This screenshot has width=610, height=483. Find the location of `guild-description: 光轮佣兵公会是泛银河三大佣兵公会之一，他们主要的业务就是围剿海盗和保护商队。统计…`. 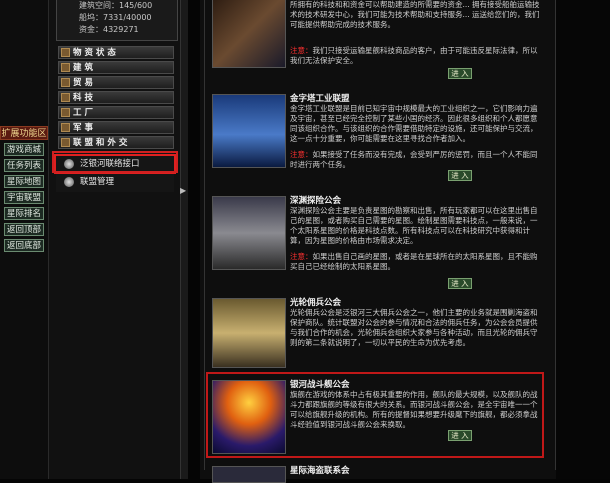

guild-description: 光轮佣兵公会是泛银河三大佣兵公会之一，他们主要的业务就是围剿海盗和保护商队。统计… is located at coordinates (414, 327).